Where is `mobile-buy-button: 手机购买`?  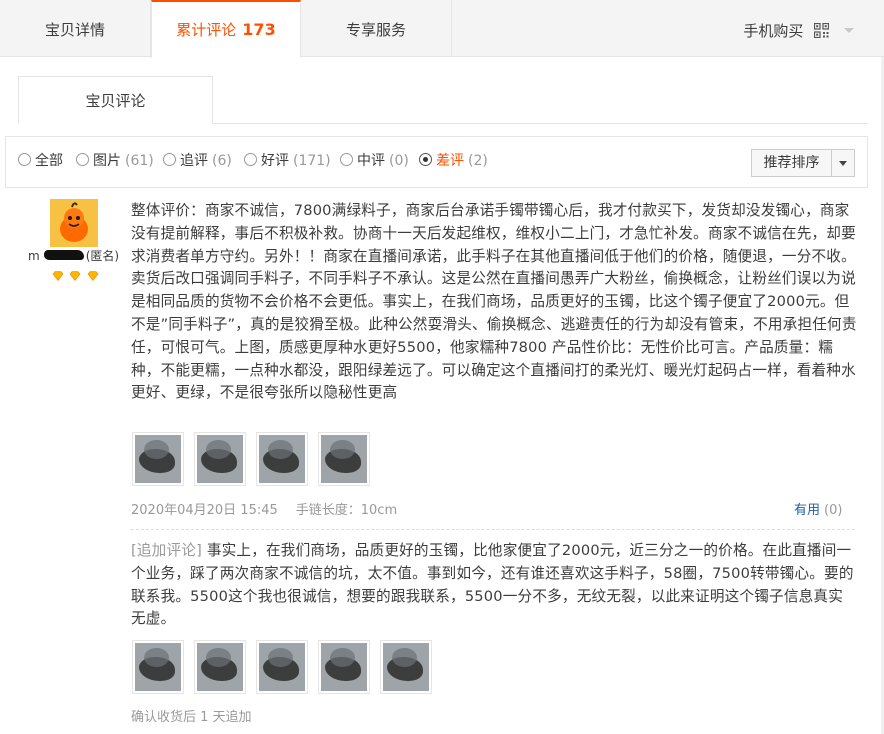
mobile-buy-button: 手机购买 is located at coordinates (798, 28).